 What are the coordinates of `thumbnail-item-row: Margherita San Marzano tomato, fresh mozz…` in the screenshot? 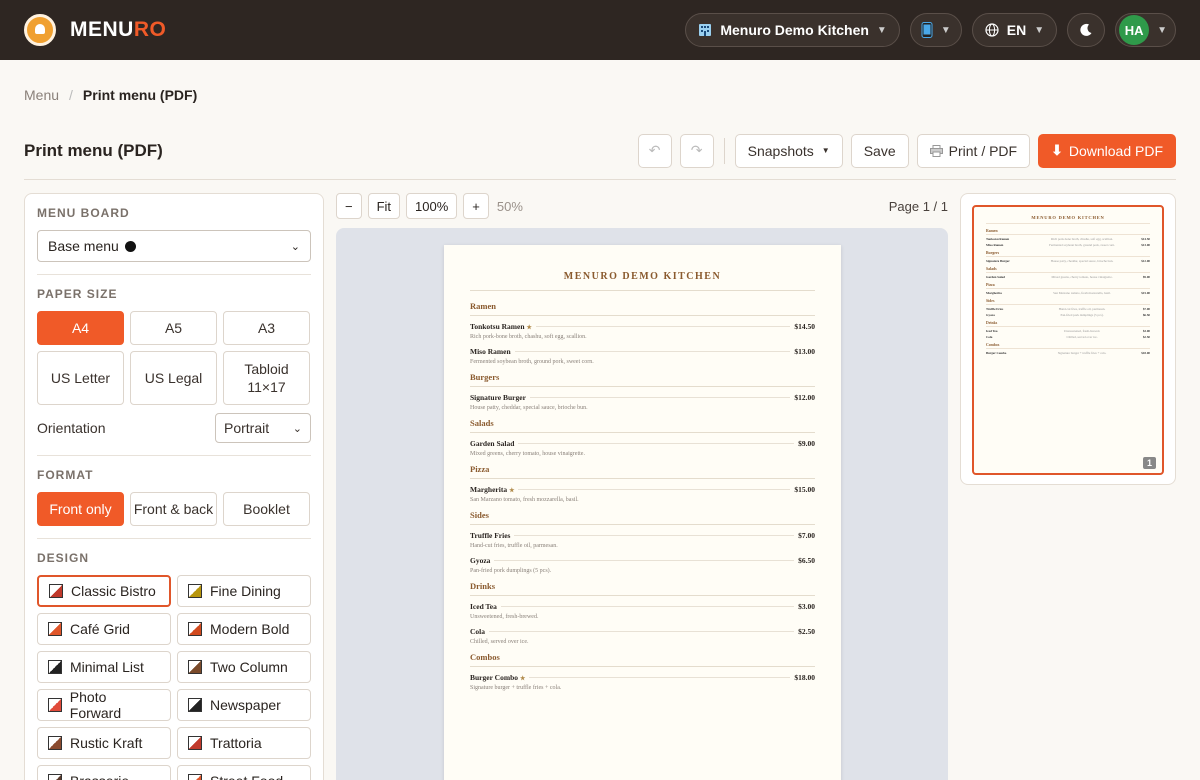 It's located at (1068, 293).